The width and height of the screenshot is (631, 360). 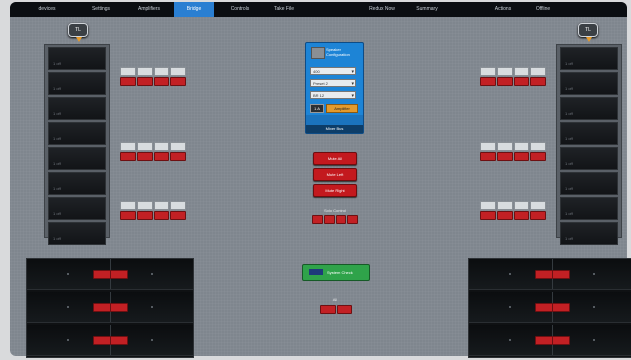 I want to click on tab-controls: Controls, so click(x=240, y=9).